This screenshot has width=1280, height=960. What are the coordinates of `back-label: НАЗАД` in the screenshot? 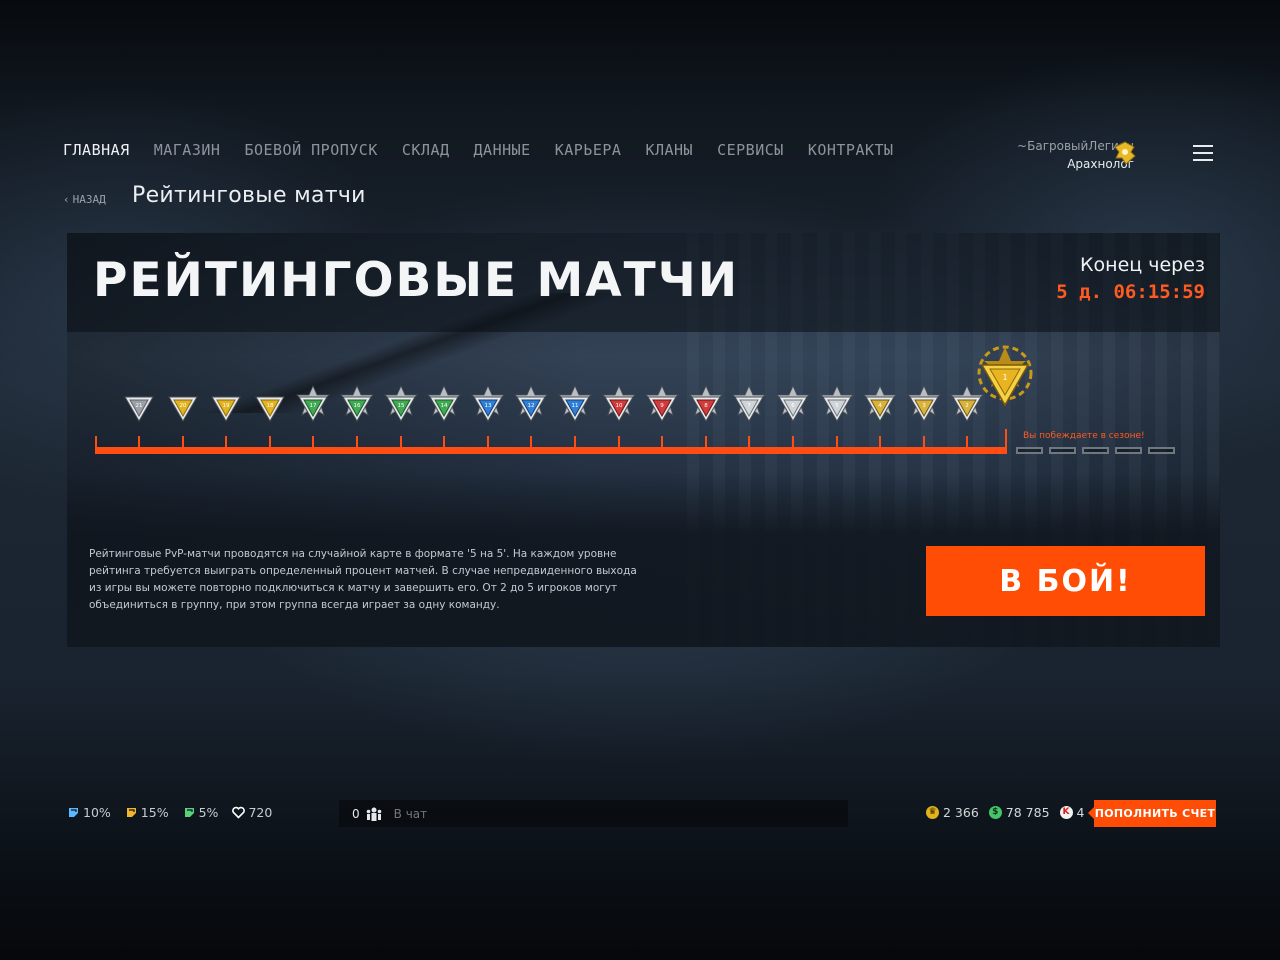 It's located at (89, 199).